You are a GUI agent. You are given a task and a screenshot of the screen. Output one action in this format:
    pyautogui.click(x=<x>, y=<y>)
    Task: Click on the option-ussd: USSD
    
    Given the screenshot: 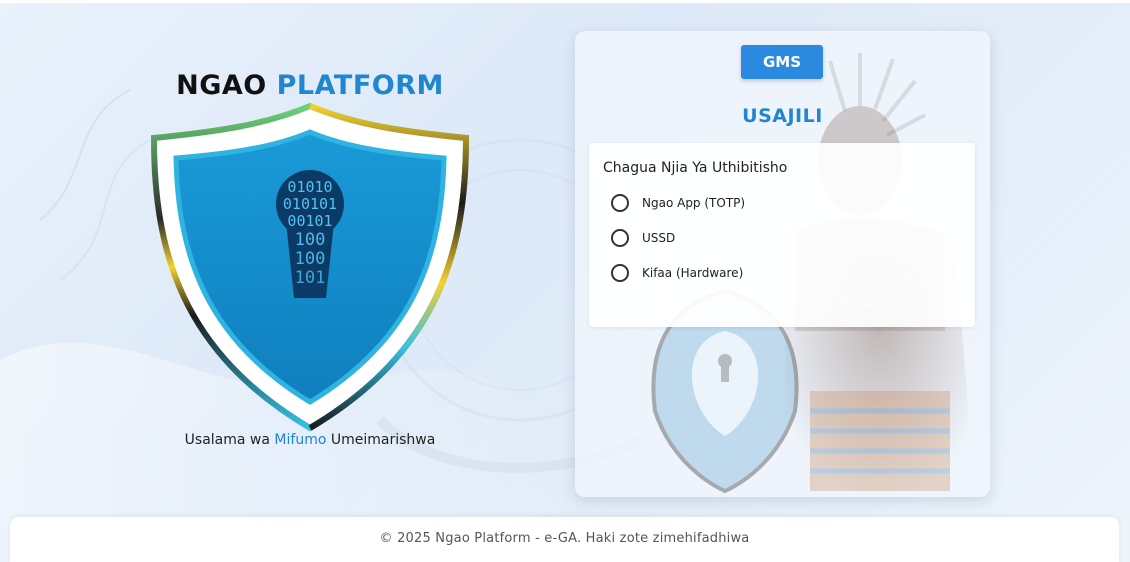 What is the action you would take?
    pyautogui.click(x=643, y=238)
    